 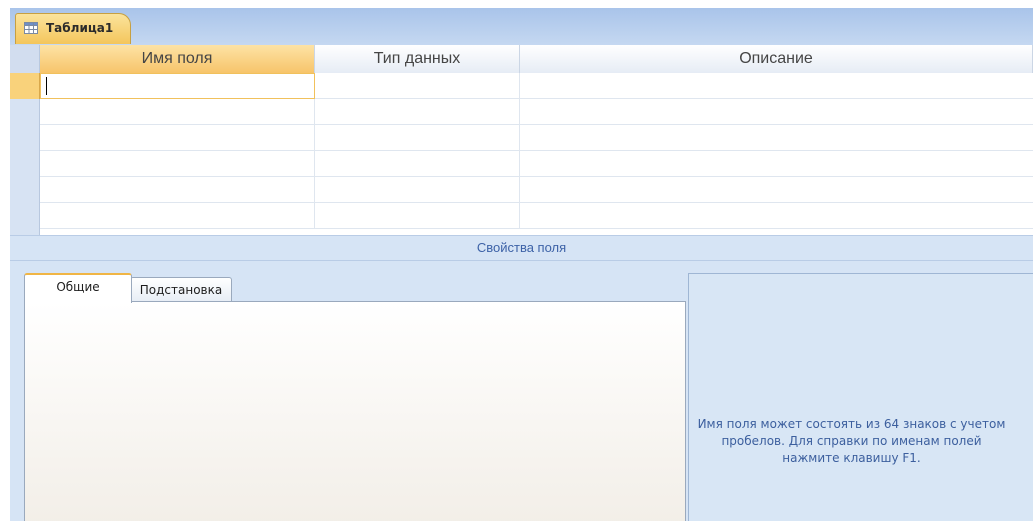 I want to click on column-header-data-type: Тип данных, so click(x=417, y=59).